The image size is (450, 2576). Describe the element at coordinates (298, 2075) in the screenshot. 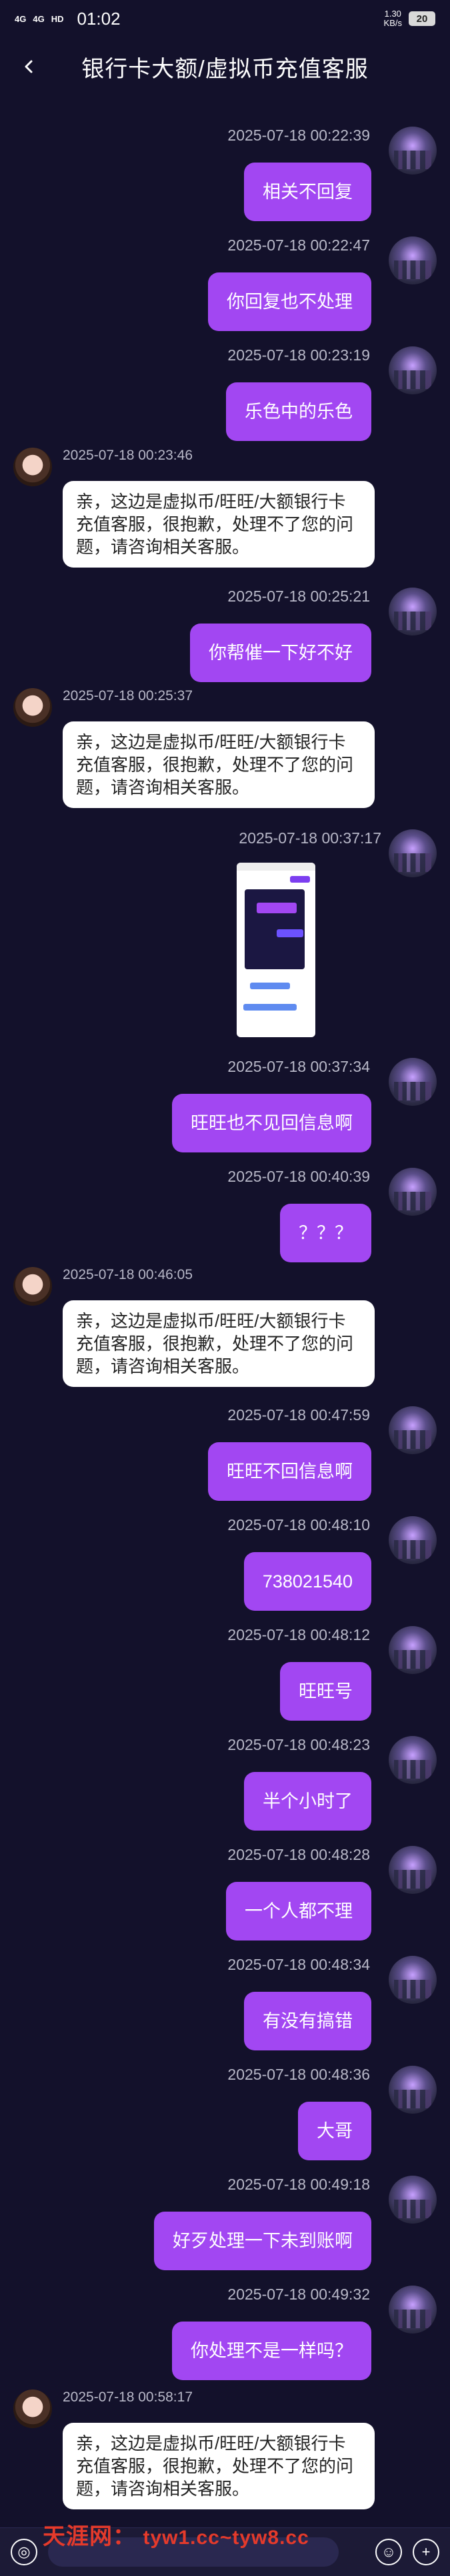

I see `message-timestamp: 2025-07-18 00:48:36` at that location.